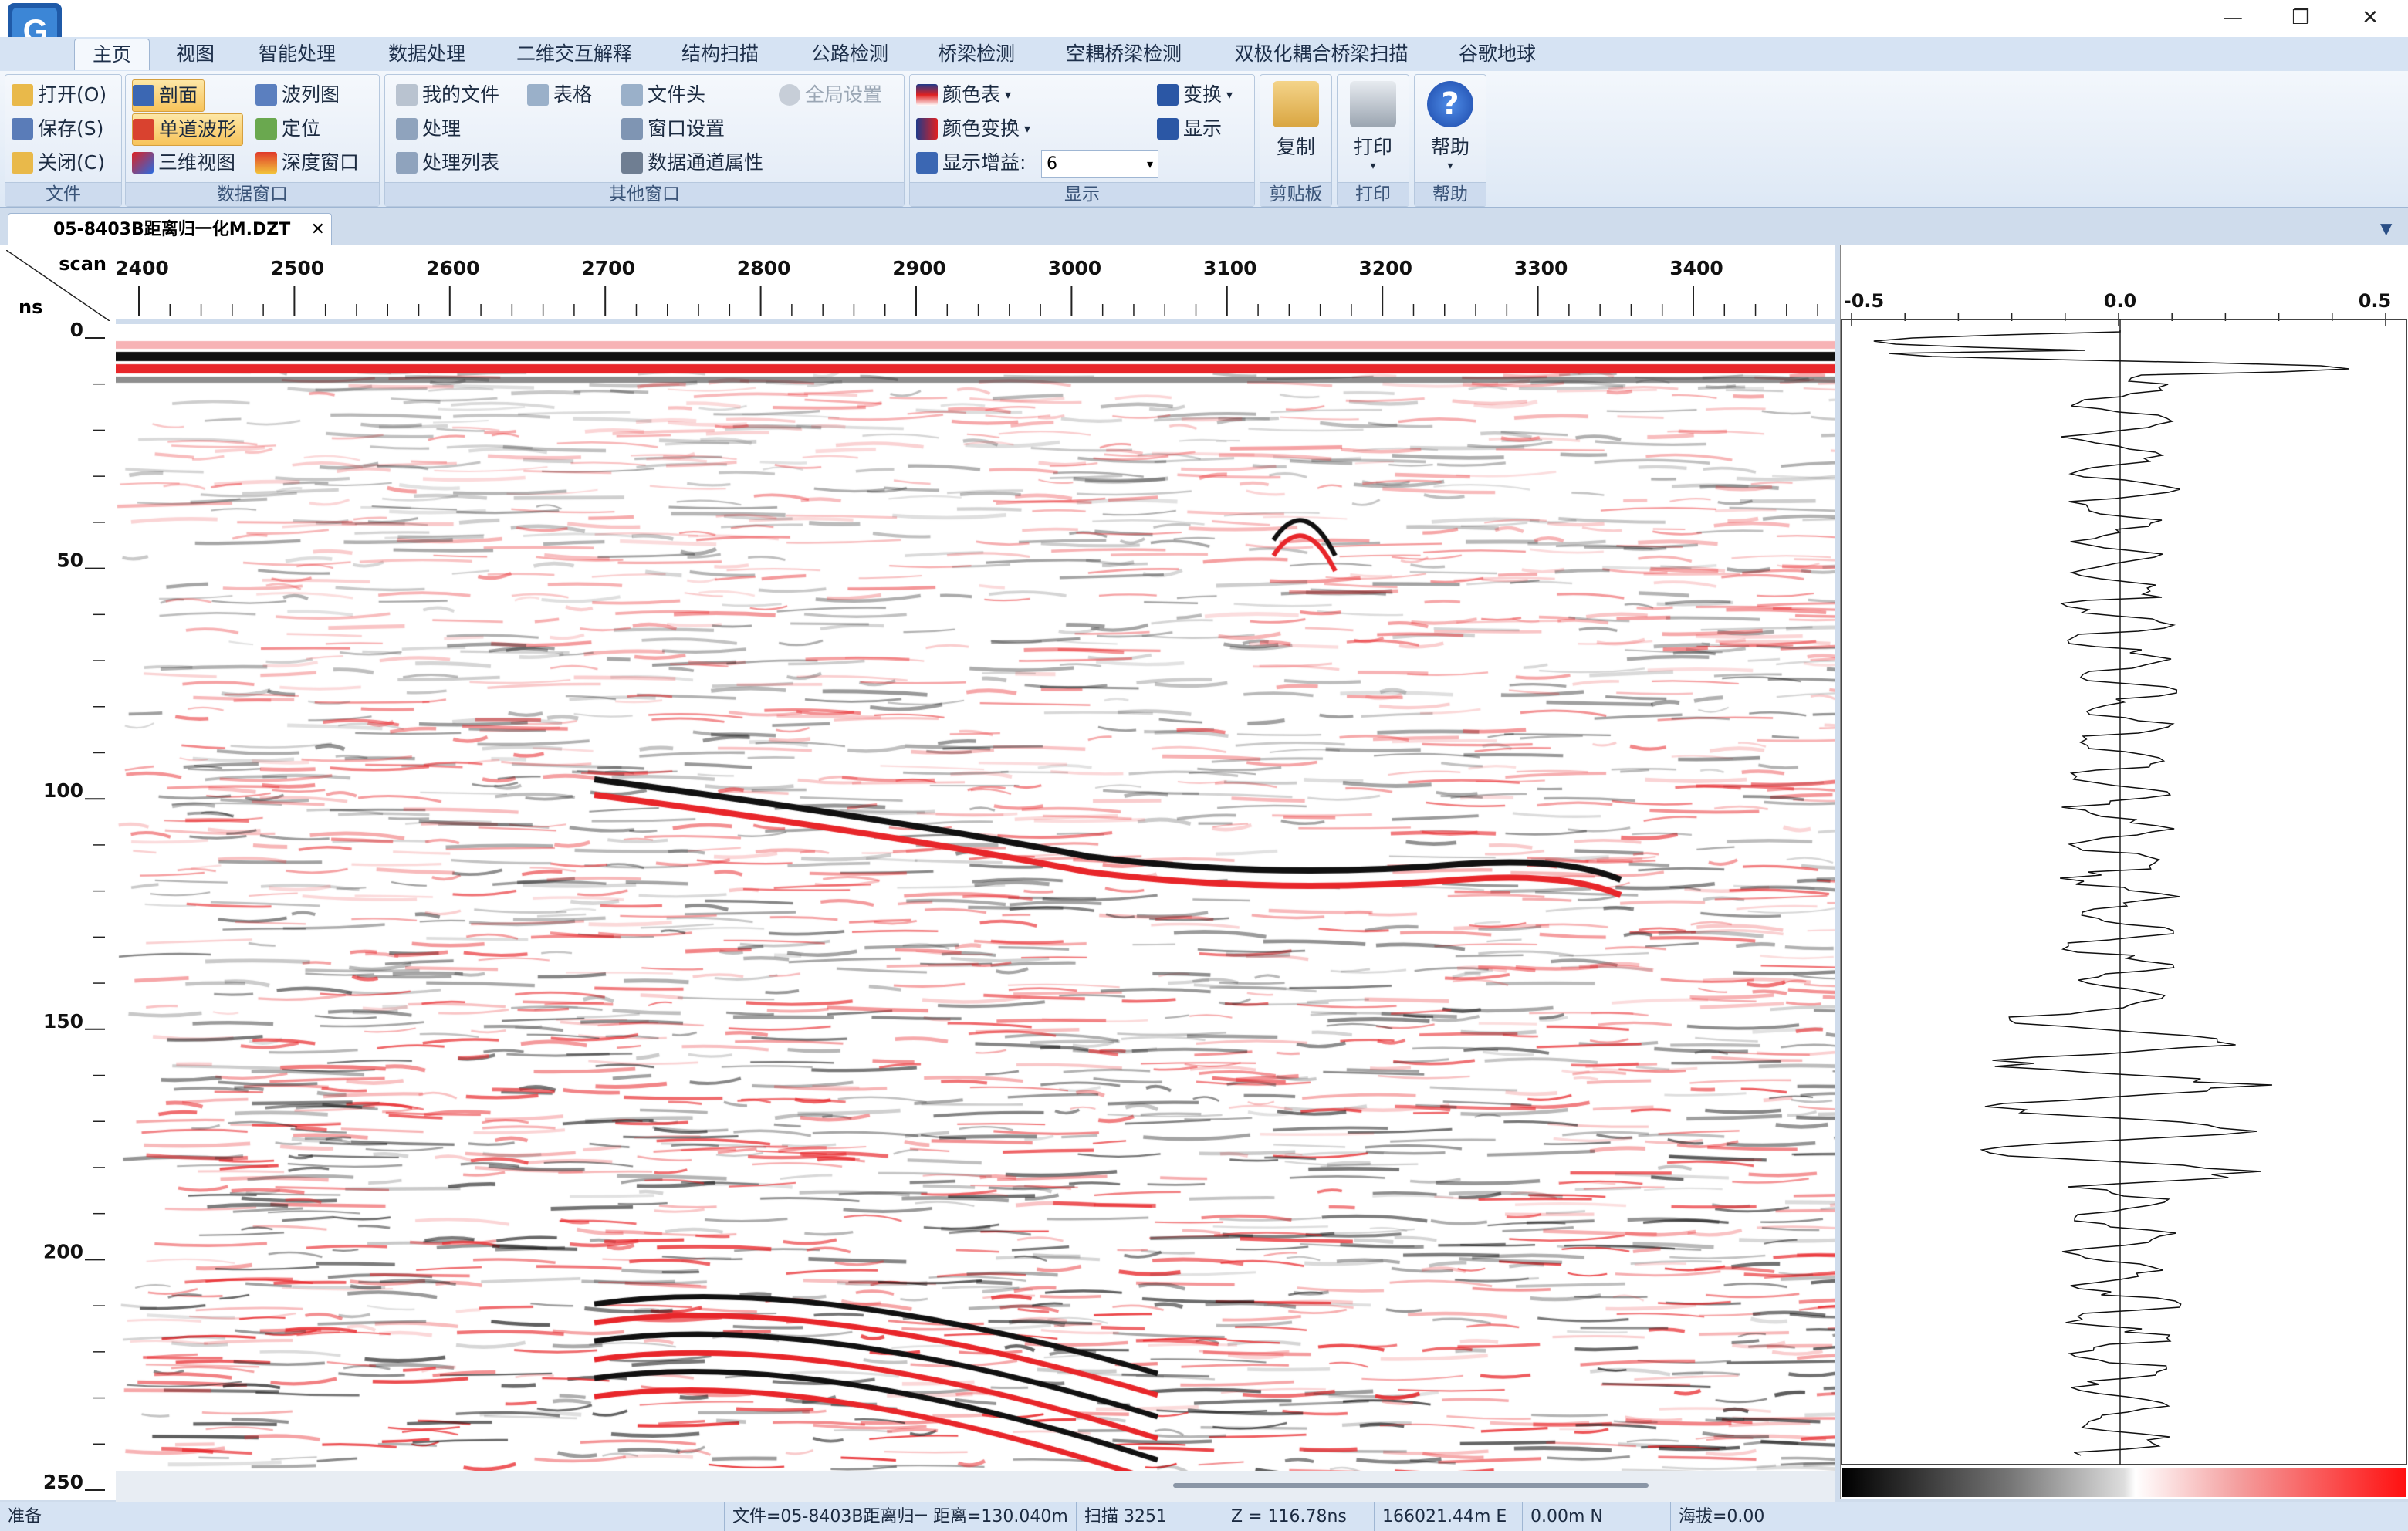 The width and height of the screenshot is (2408, 1531). What do you see at coordinates (927, 95) in the screenshot?
I see `color-table-icon` at bounding box center [927, 95].